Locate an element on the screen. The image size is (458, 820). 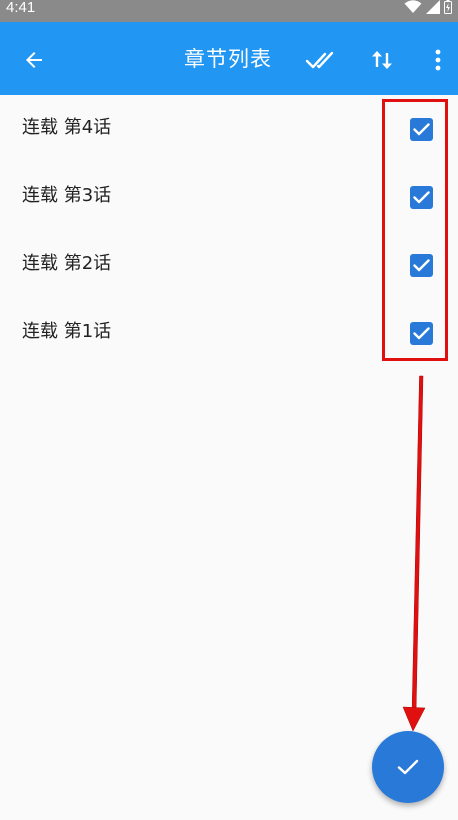
select-all-button is located at coordinates (320, 60).